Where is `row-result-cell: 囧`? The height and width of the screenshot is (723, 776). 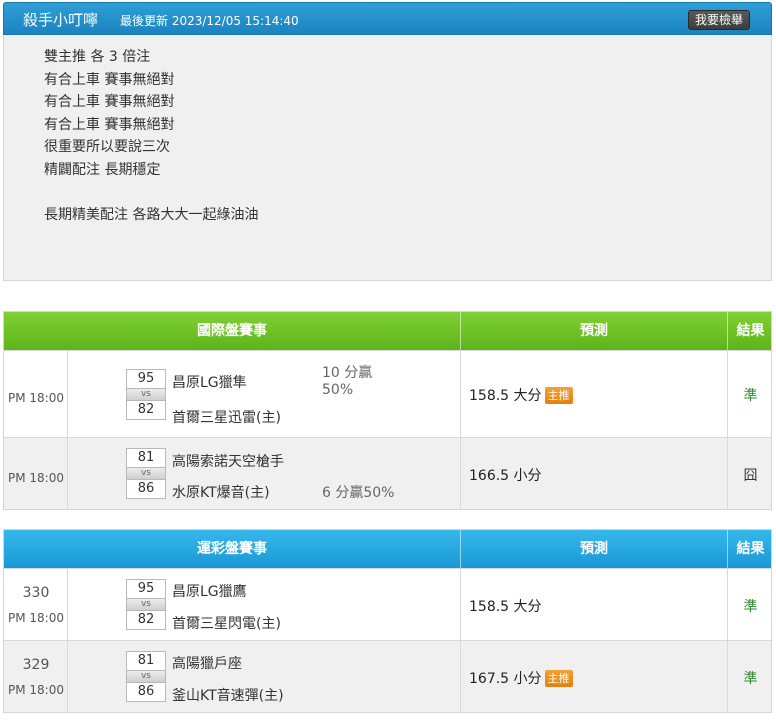 row-result-cell: 囧 is located at coordinates (750, 473).